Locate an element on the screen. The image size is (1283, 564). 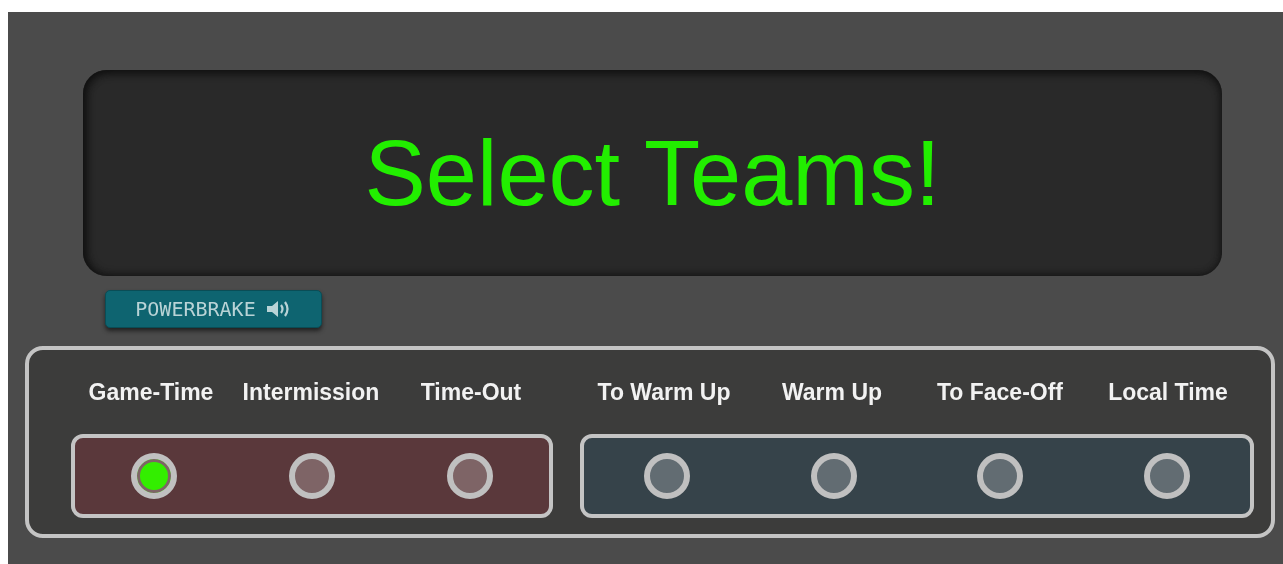
mode-label: Game-Time is located at coordinates (151, 392).